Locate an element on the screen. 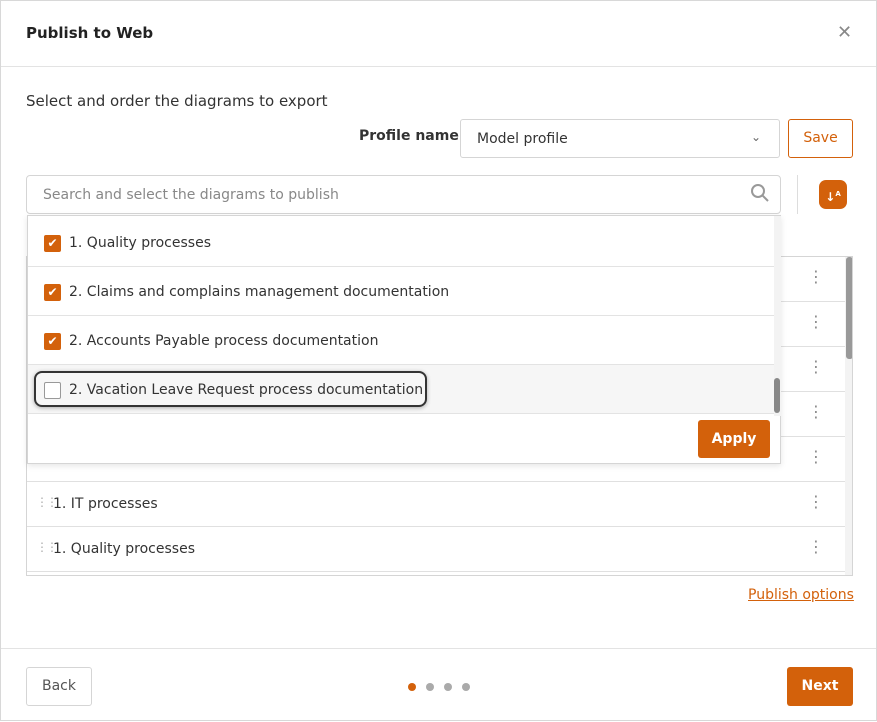 The image size is (877, 722). profile-select: Model profile ⌄ is located at coordinates (620, 138).